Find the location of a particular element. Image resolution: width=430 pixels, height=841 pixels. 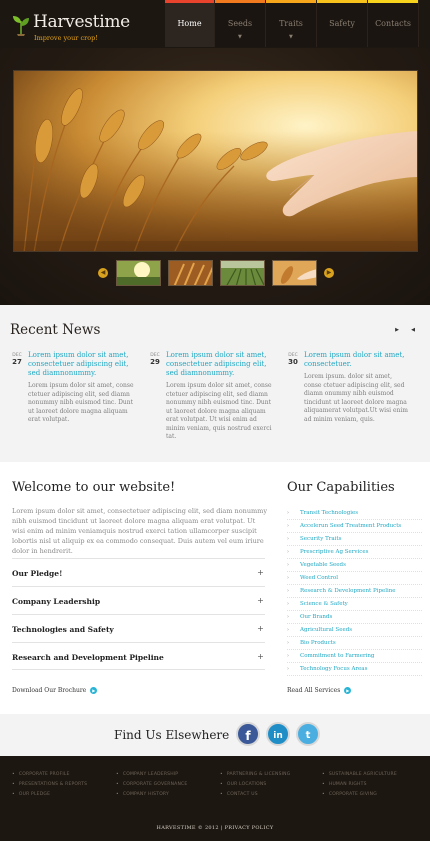

footer-link: • SUSTAINABLE AGRICULTURE is located at coordinates (374, 775).